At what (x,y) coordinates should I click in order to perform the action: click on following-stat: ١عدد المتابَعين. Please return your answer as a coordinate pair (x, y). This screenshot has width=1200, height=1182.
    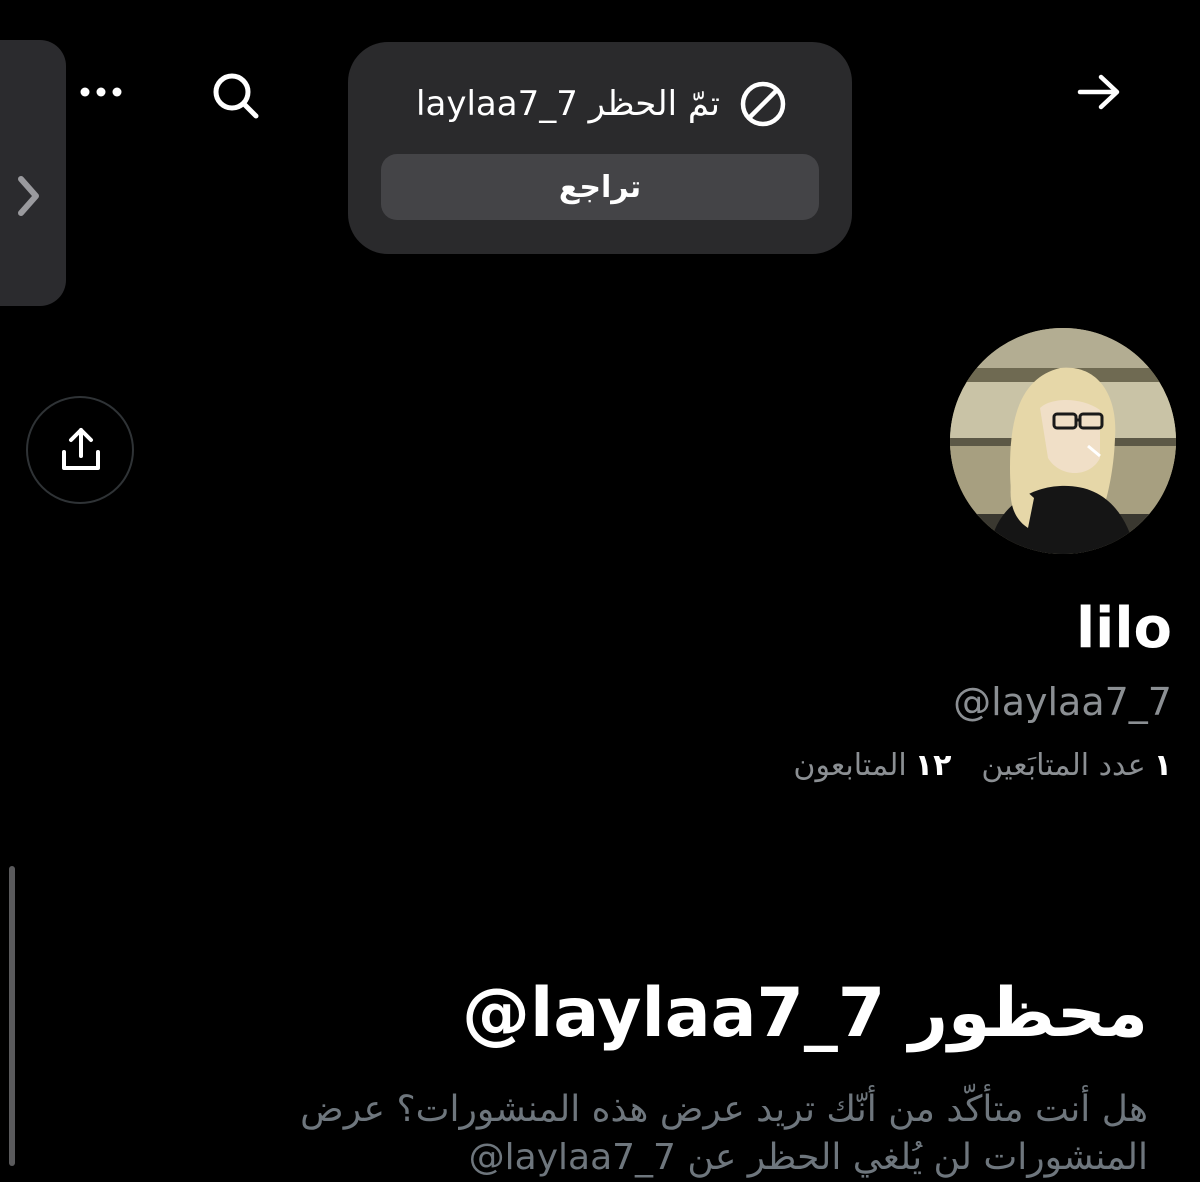
    Looking at the image, I should click on (1076, 765).